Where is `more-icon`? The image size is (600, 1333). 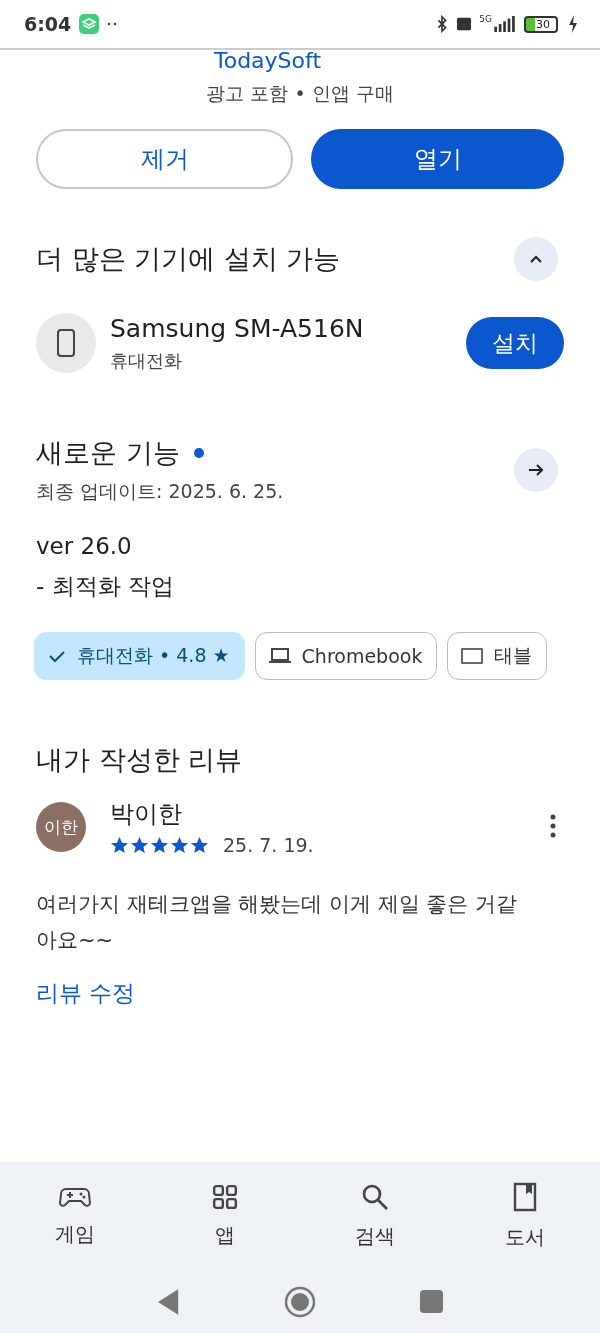 more-icon is located at coordinates (553, 825).